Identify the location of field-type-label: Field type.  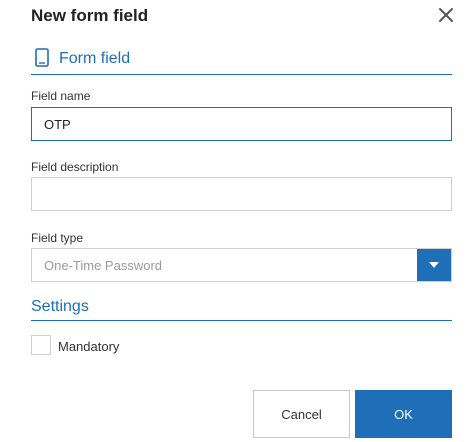
(57, 238).